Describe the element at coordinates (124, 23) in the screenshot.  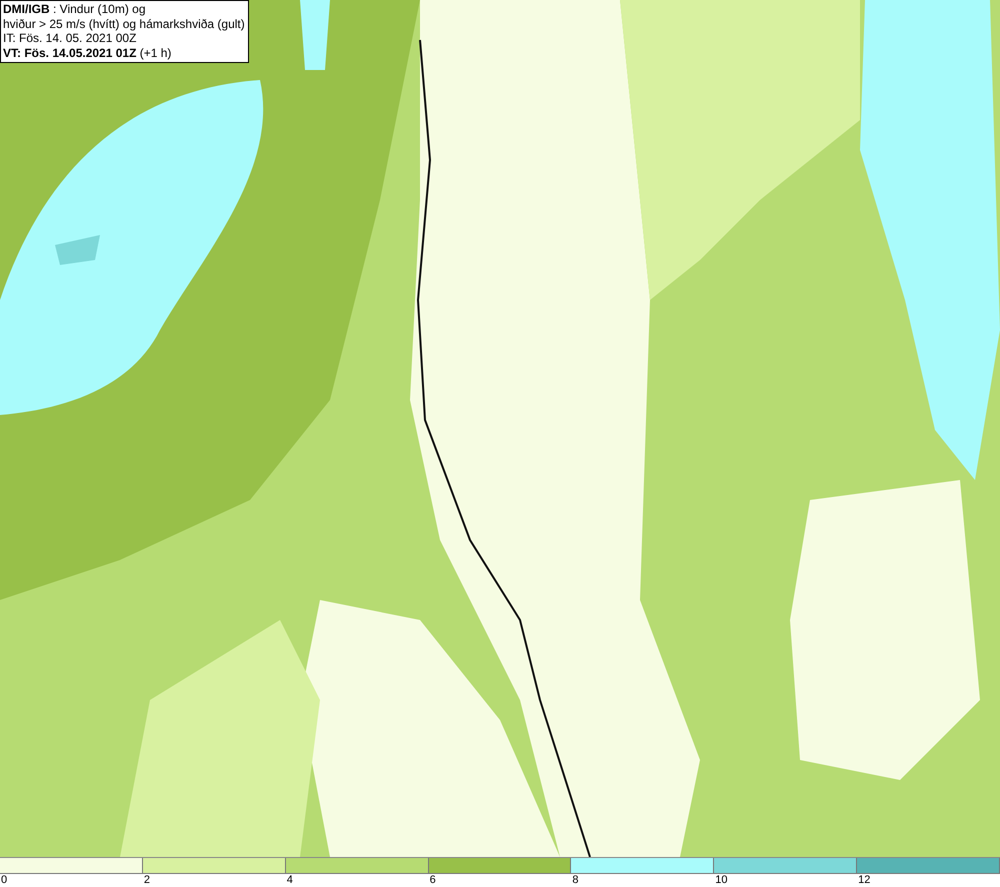
I see `title-line: hviður > 25 m/s (hvítt) og hámarkshviða (gult)` at that location.